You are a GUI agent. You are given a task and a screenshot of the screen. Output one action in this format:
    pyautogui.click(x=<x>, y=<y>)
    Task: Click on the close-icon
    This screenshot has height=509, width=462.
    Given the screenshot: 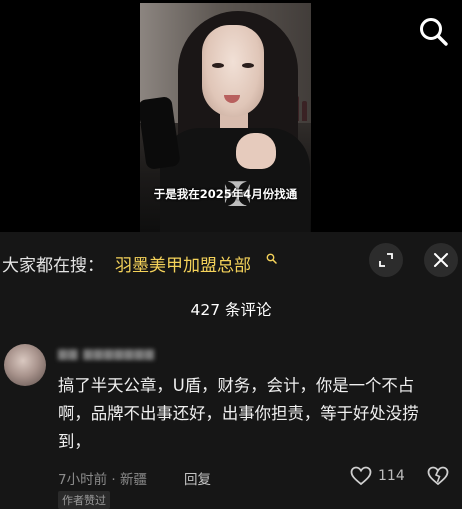 What is the action you would take?
    pyautogui.click(x=441, y=260)
    